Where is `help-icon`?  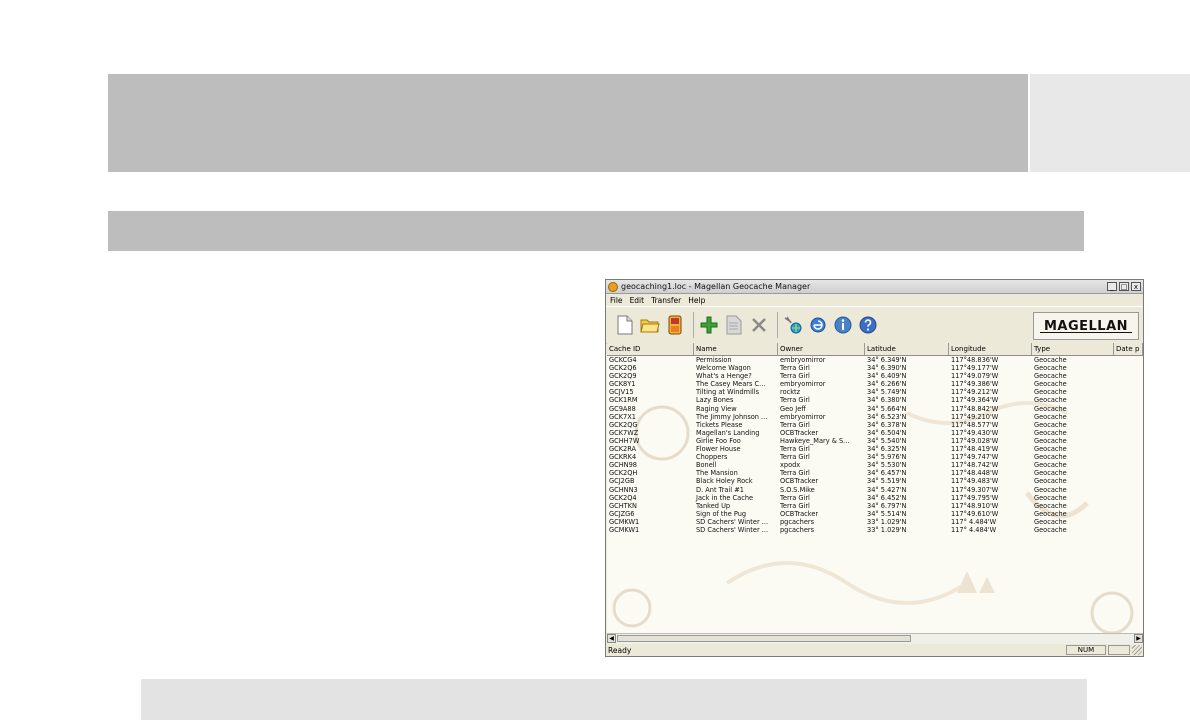
help-icon is located at coordinates (868, 325).